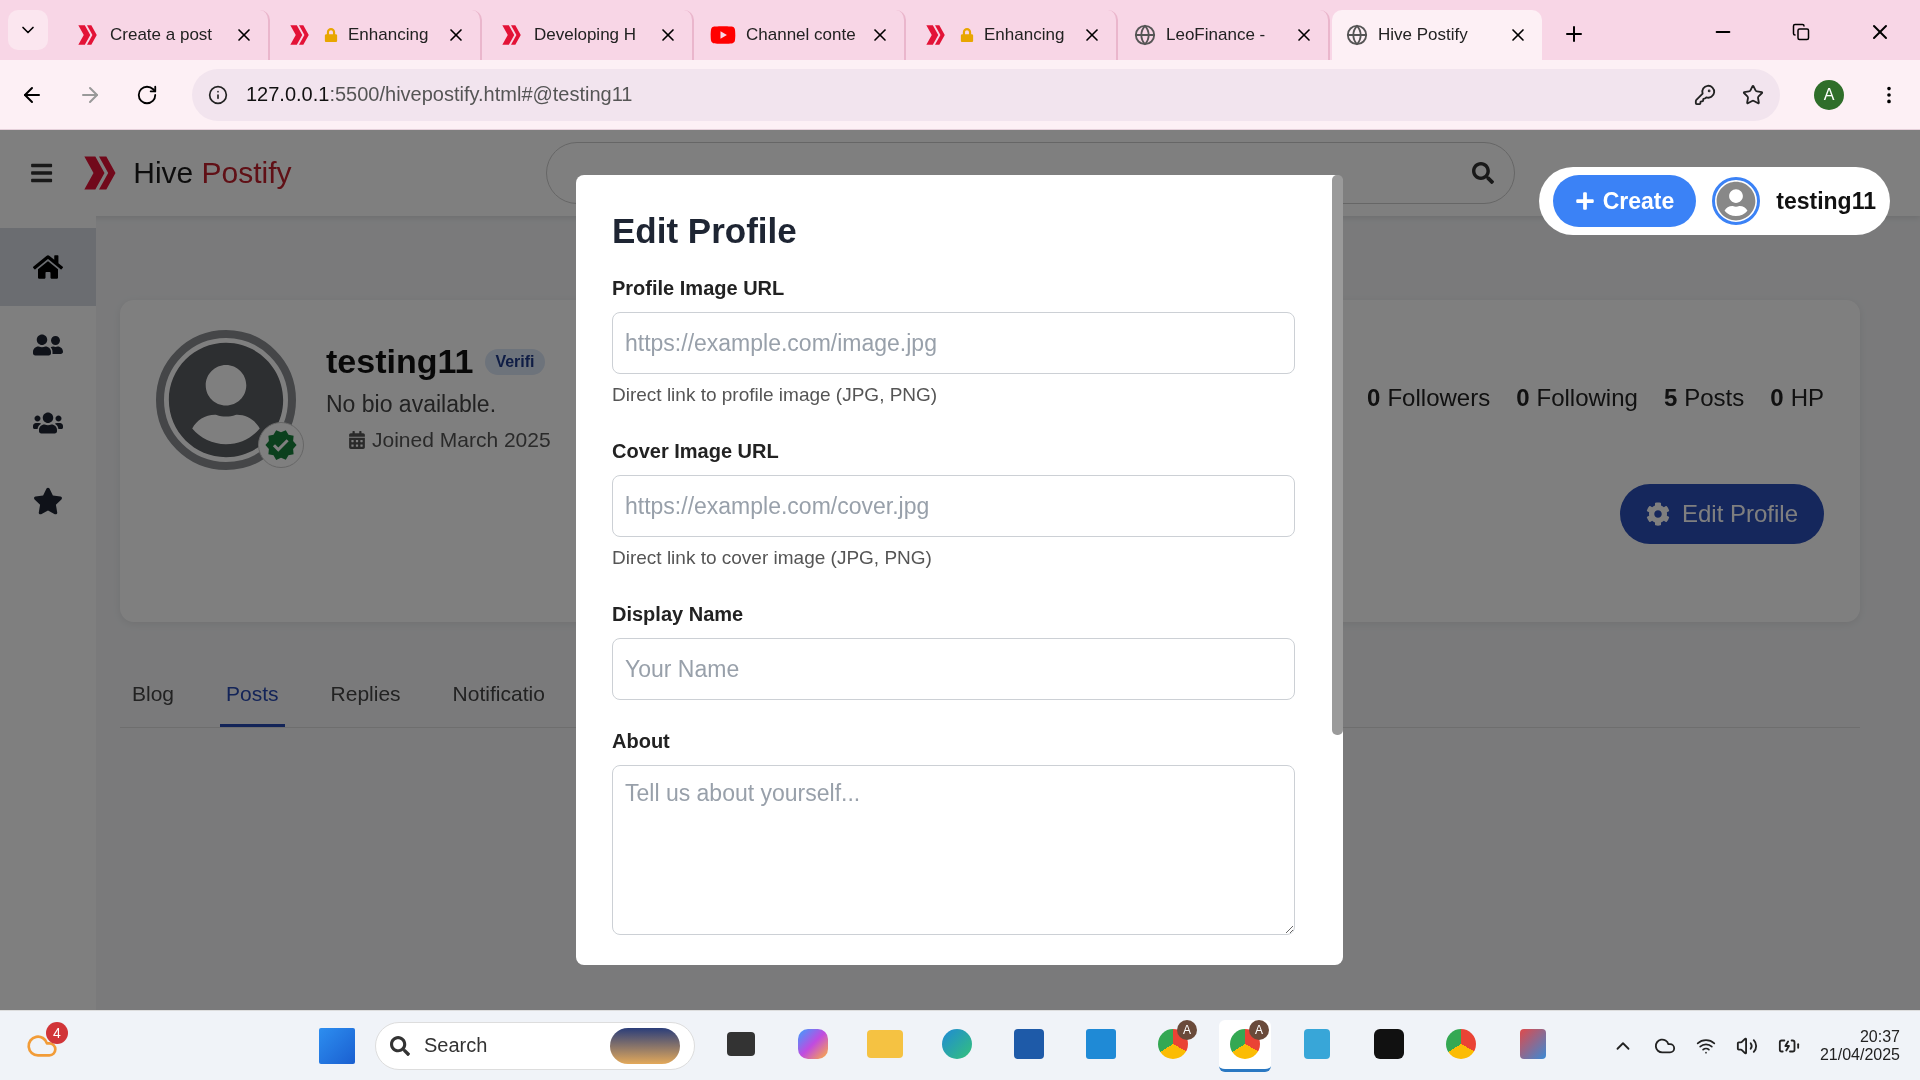 Image resolution: width=1920 pixels, height=1080 pixels. Describe the element at coordinates (953, 506) in the screenshot. I see `input-field: https://example.com/cover.jpg` at that location.